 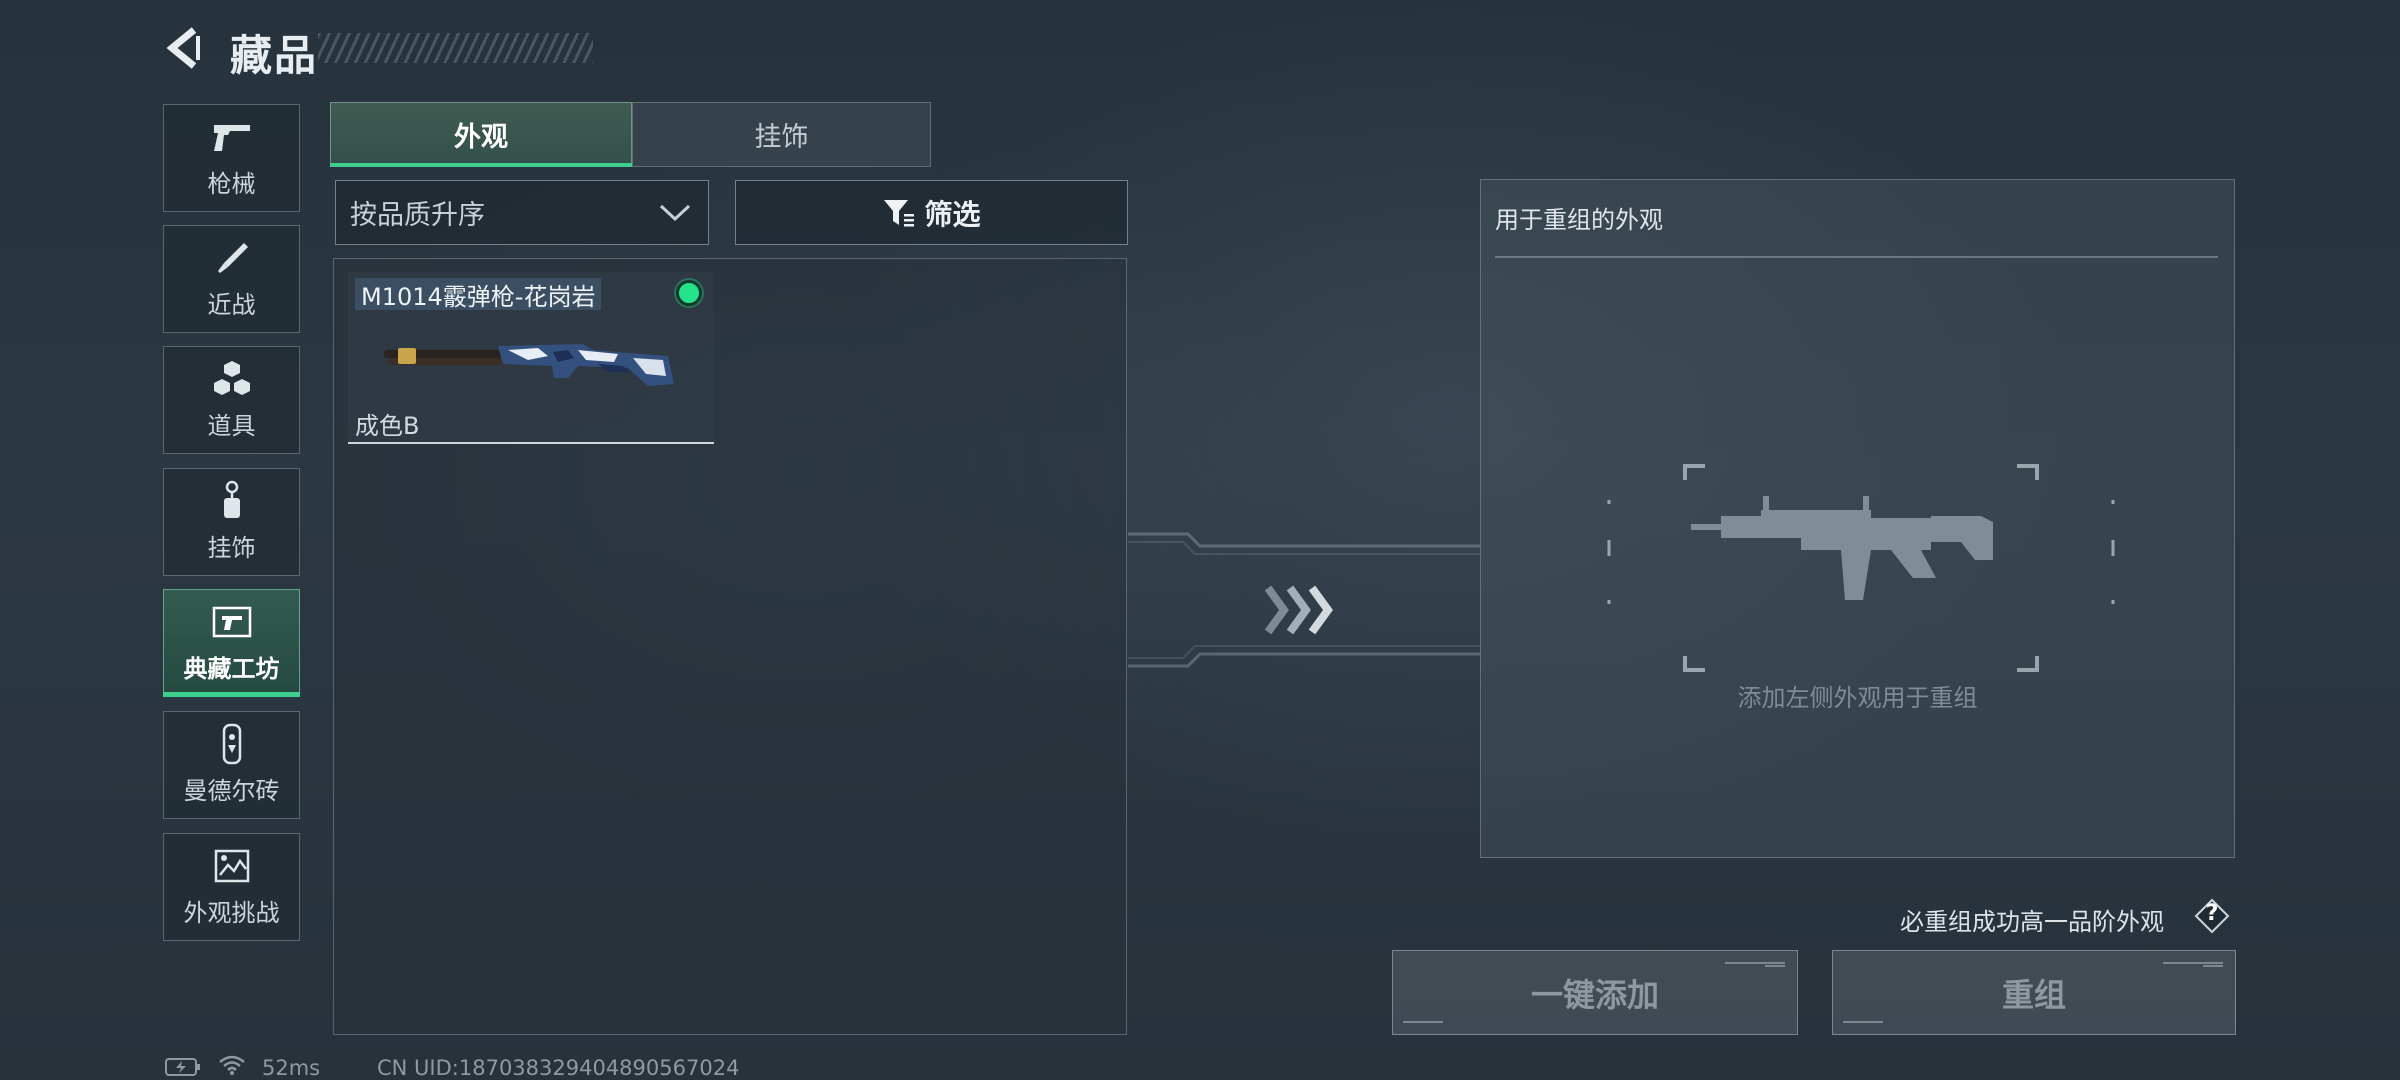 I want to click on page-title: 藏品, so click(x=274, y=55).